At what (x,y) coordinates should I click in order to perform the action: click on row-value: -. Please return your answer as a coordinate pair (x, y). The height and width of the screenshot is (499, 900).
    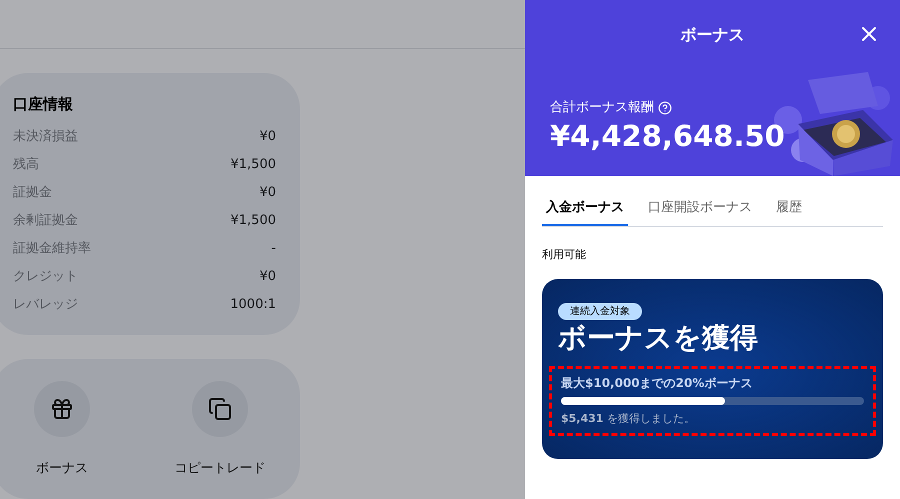
    Looking at the image, I should click on (273, 249).